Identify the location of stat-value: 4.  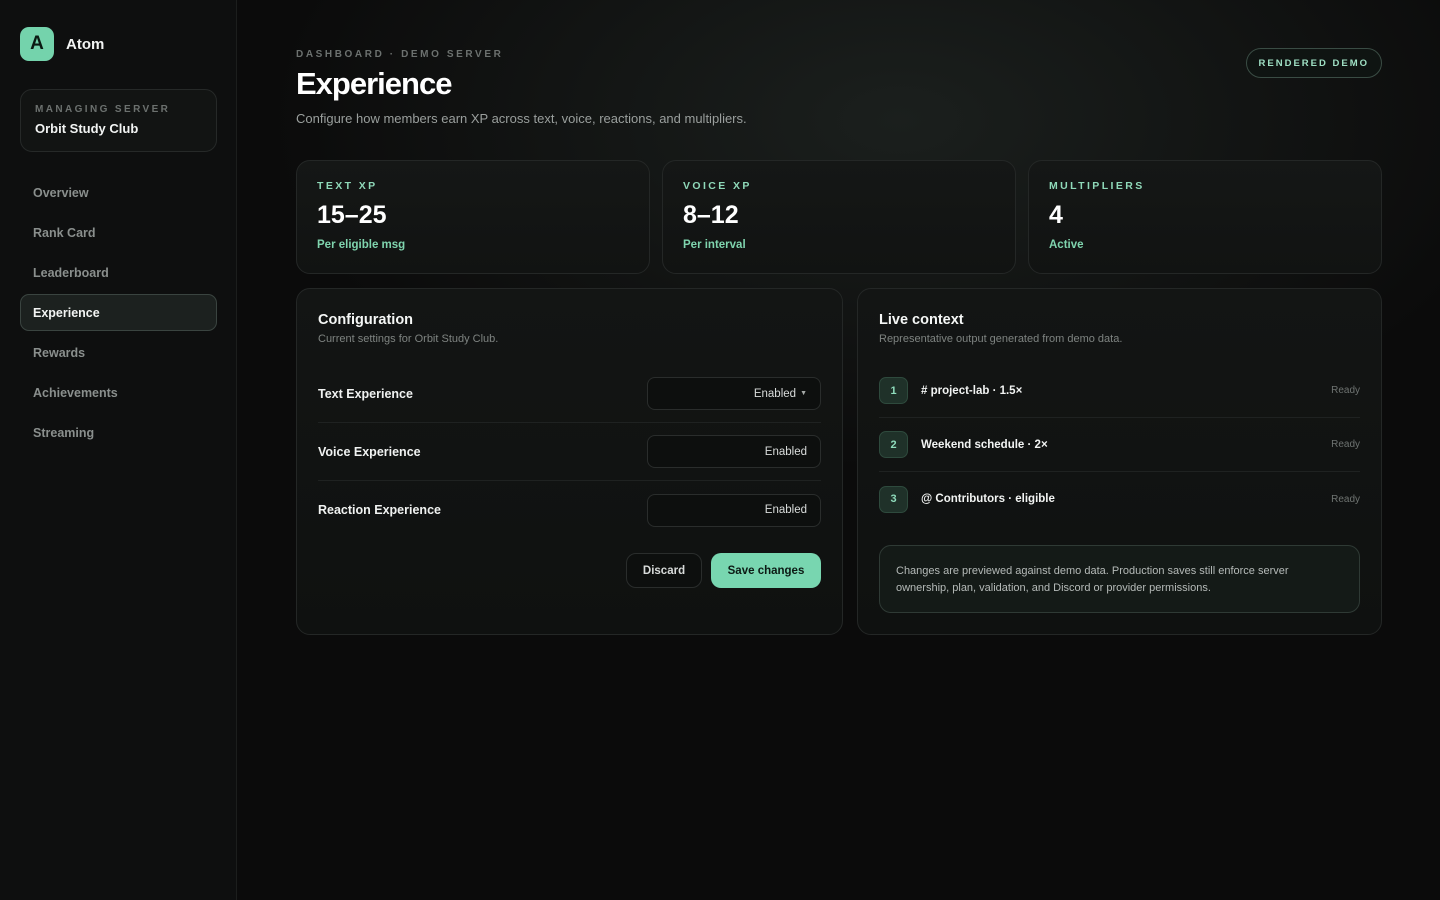
(1056, 215).